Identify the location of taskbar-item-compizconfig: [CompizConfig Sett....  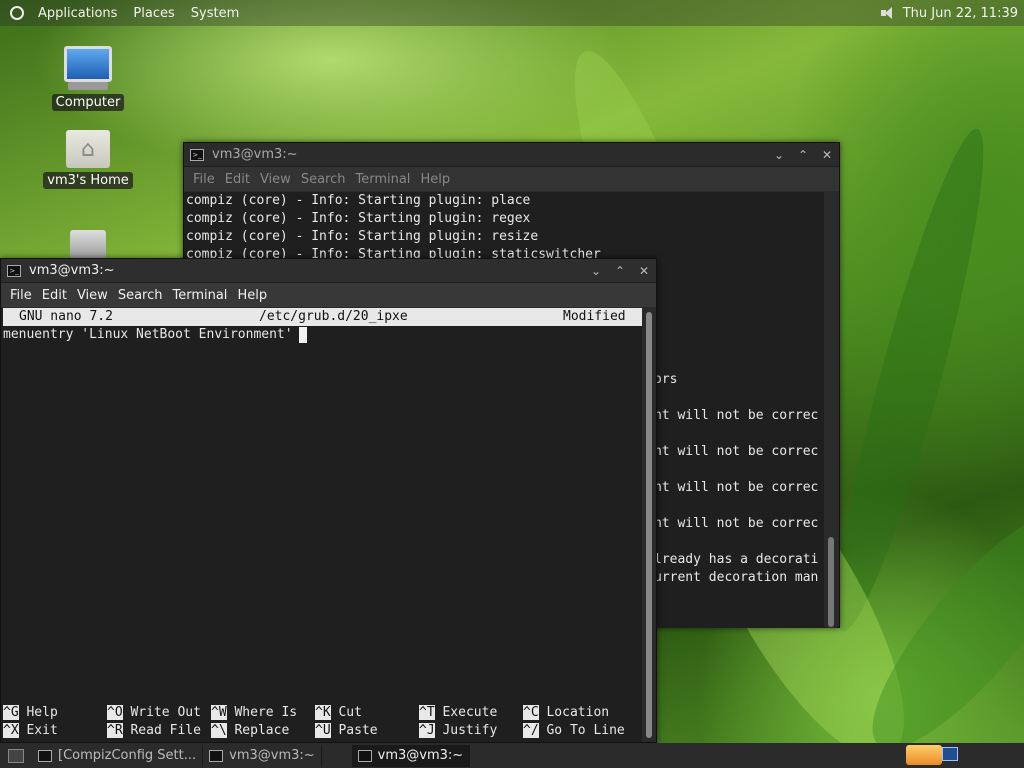
(118, 755).